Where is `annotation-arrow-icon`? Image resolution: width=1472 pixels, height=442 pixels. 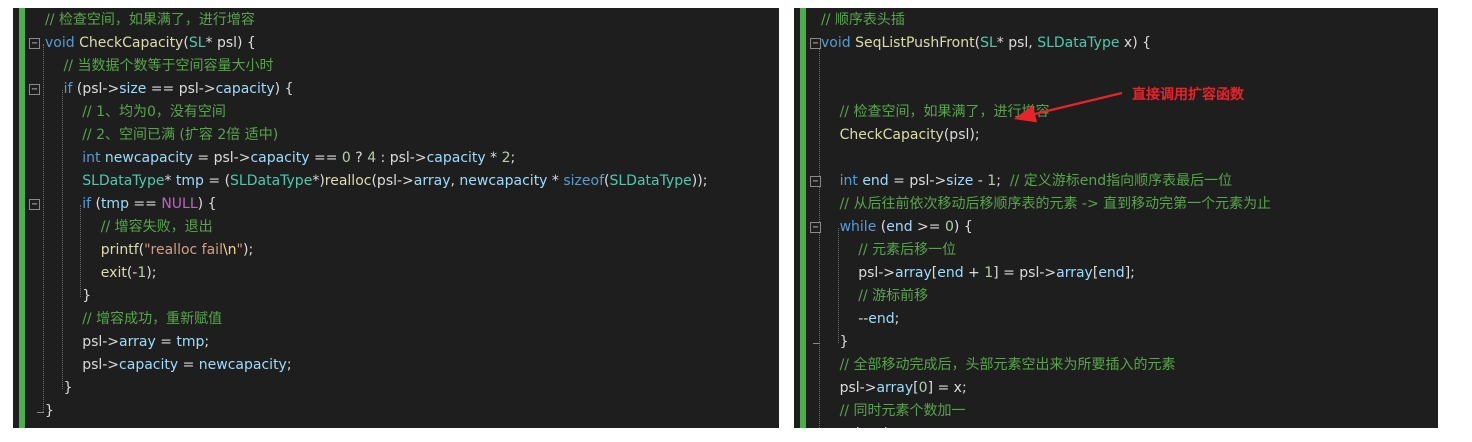
annotation-arrow-icon is located at coordinates (1068, 107).